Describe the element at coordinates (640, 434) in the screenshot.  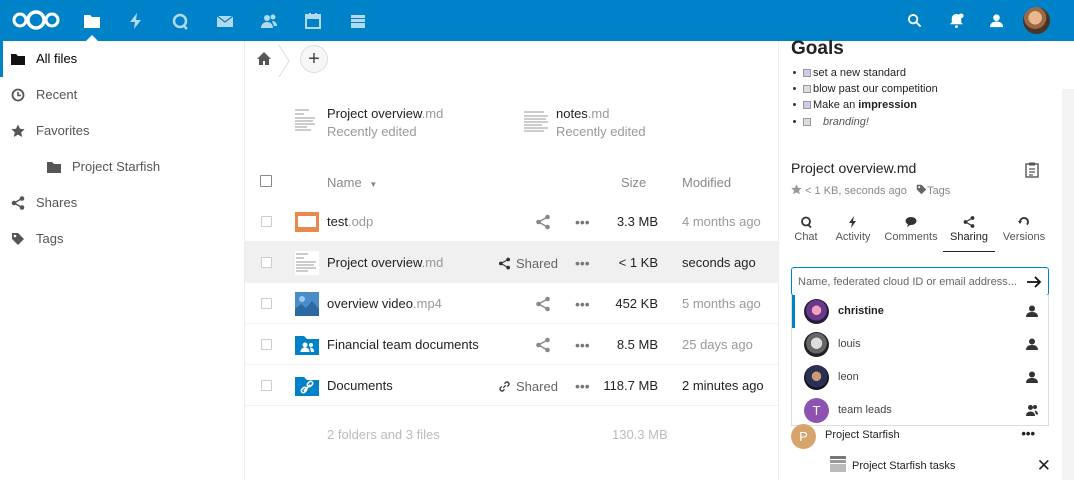
I see `file-summary-size: 130.3 MB` at that location.